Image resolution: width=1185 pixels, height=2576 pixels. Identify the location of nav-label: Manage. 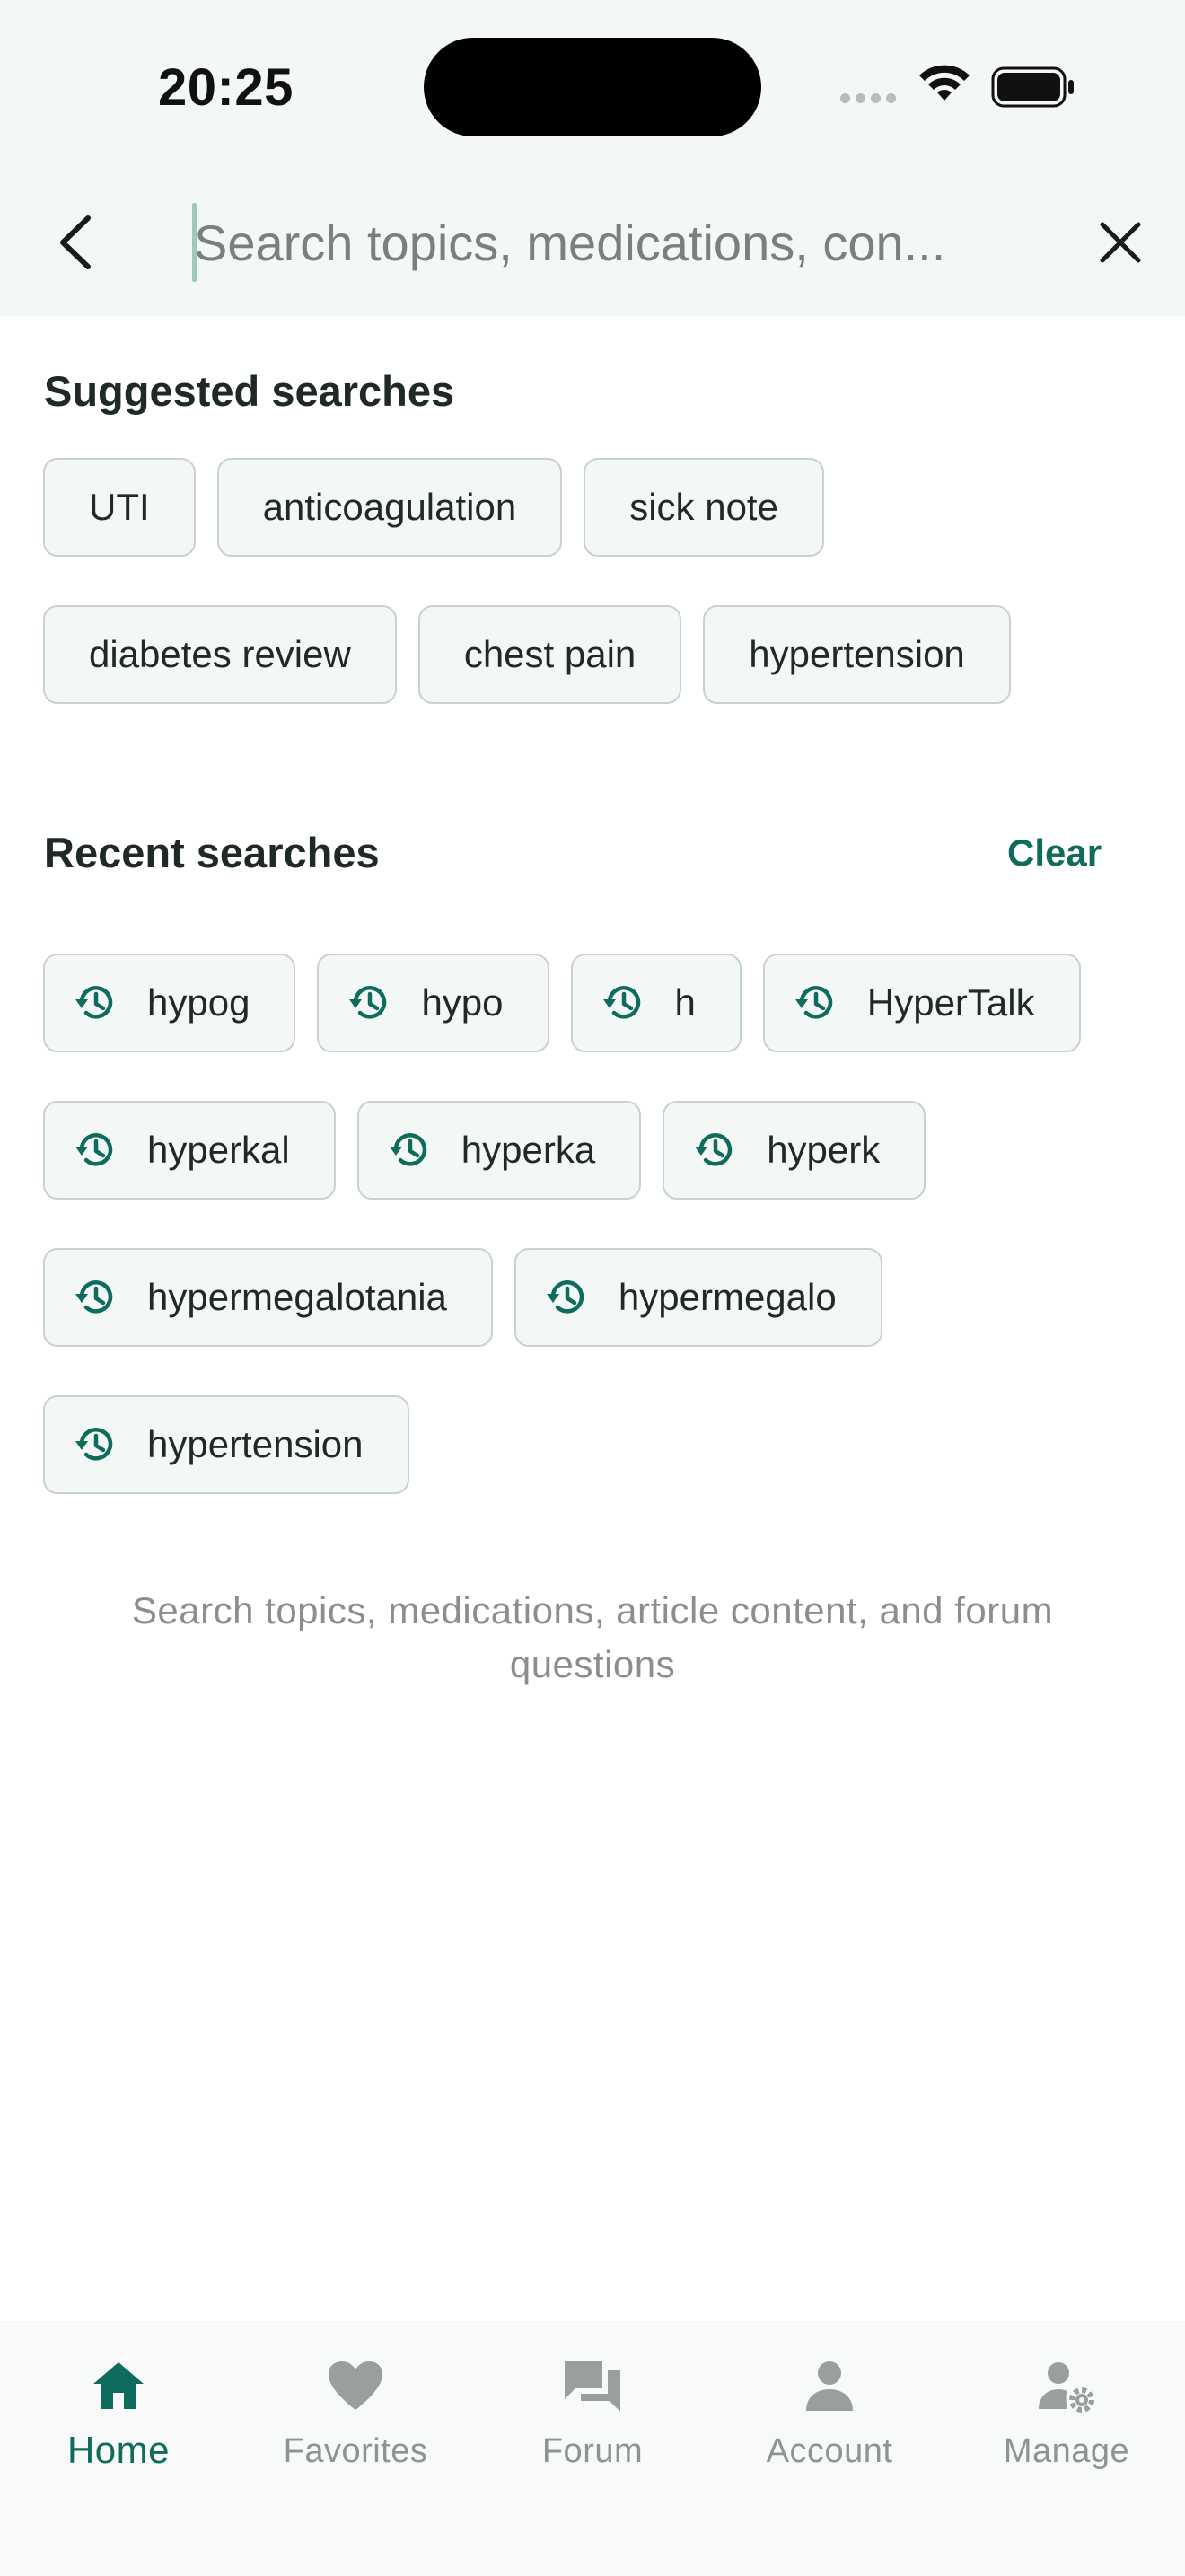
(1066, 2451).